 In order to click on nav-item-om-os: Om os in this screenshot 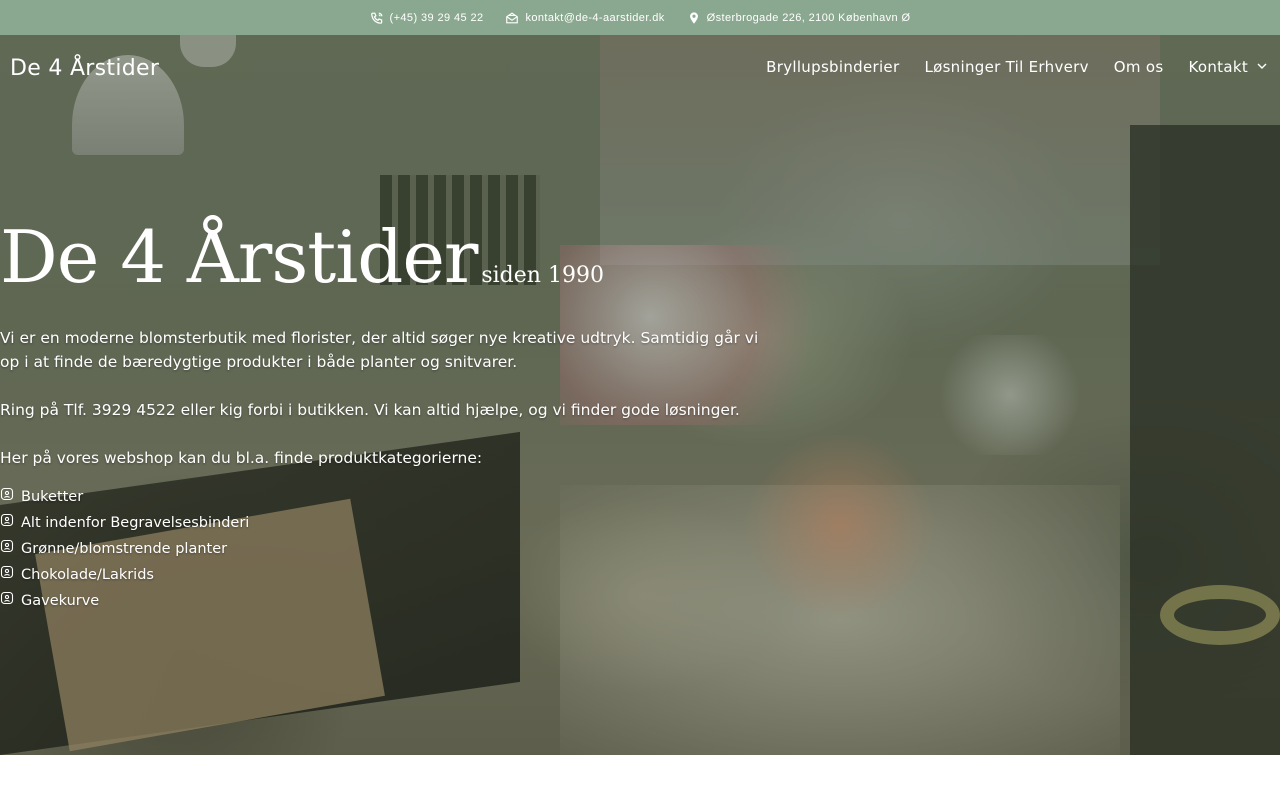, I will do `click(1139, 67)`.